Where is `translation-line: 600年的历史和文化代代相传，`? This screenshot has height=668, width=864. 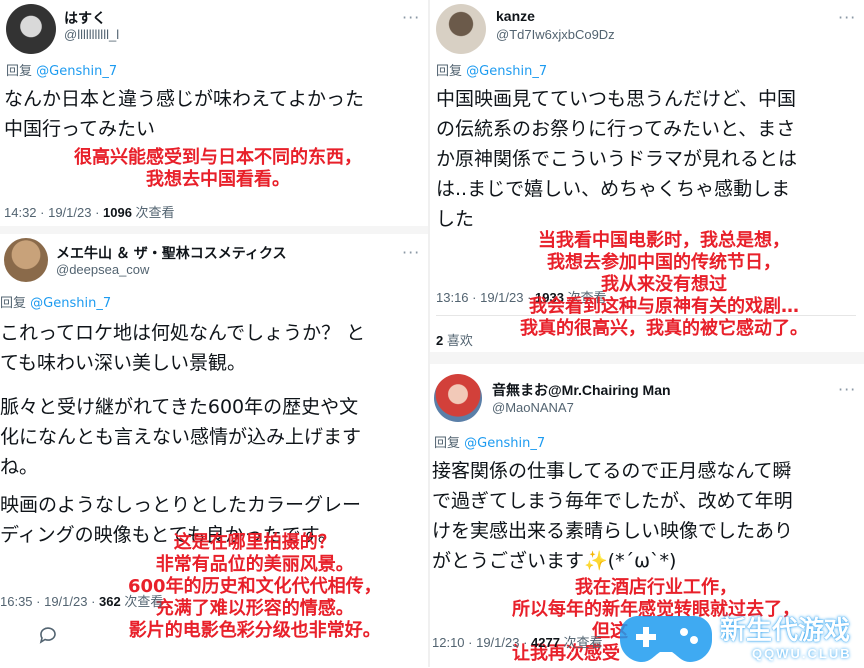
translation-line: 600年的历史和文化代代相传， is located at coordinates (255, 586).